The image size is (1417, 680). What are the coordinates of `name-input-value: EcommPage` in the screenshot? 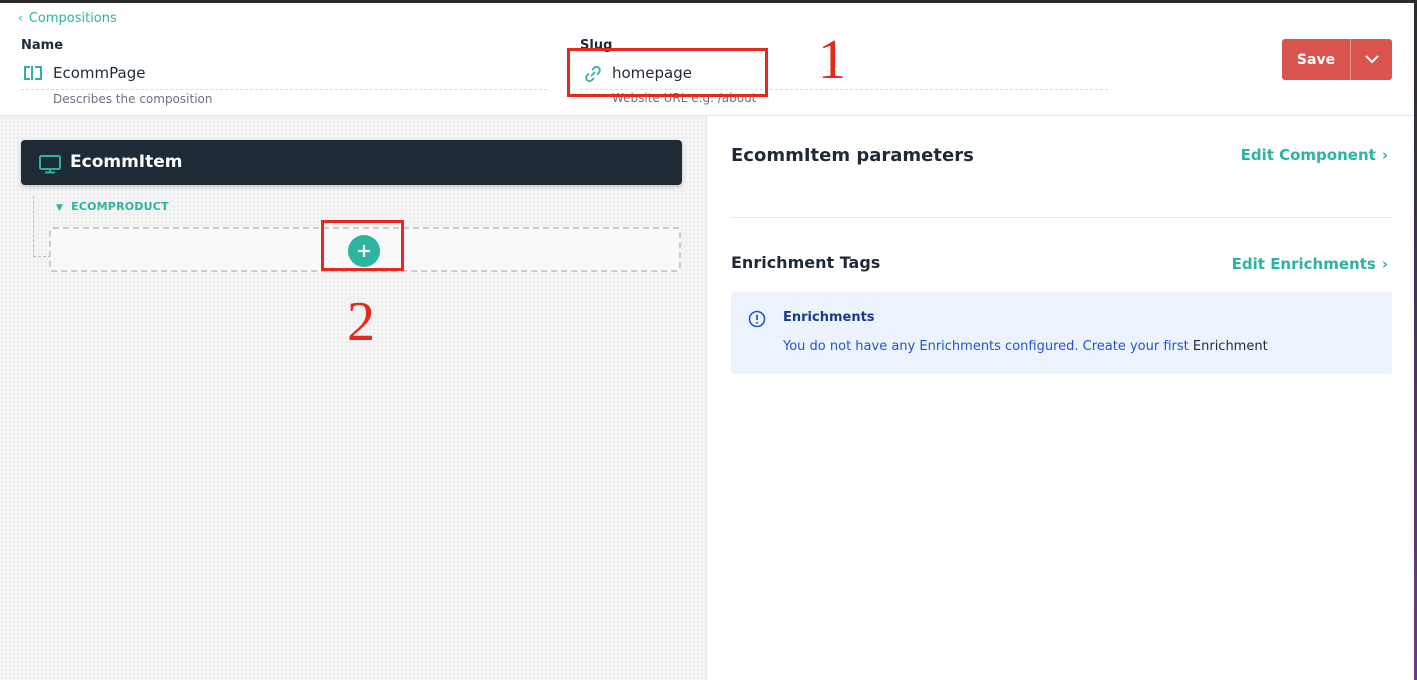 It's located at (99, 73).